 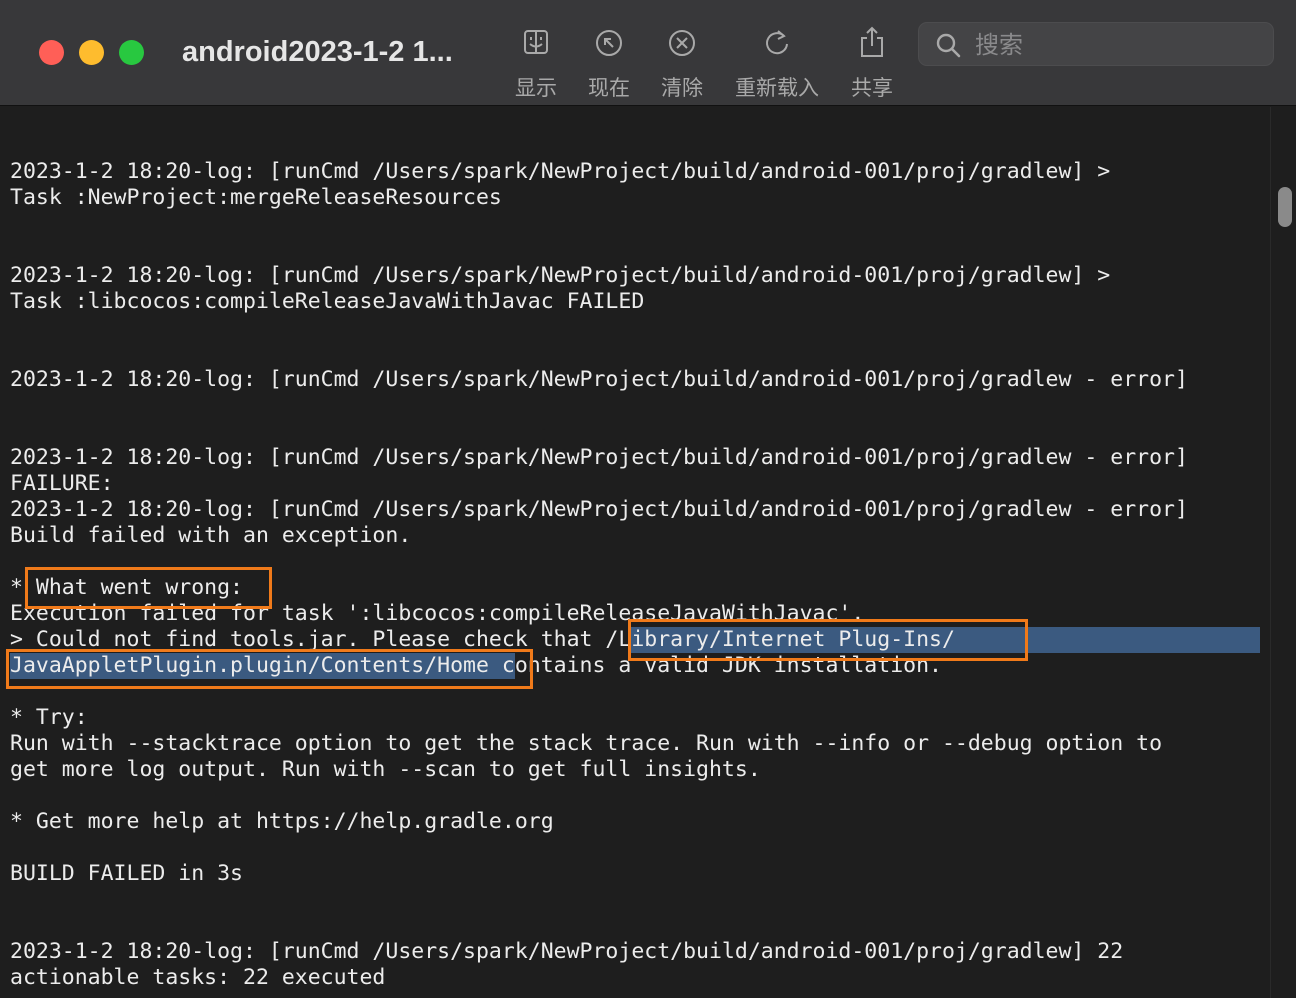 I want to click on log-line: Build failed with an exception., so click(x=211, y=535).